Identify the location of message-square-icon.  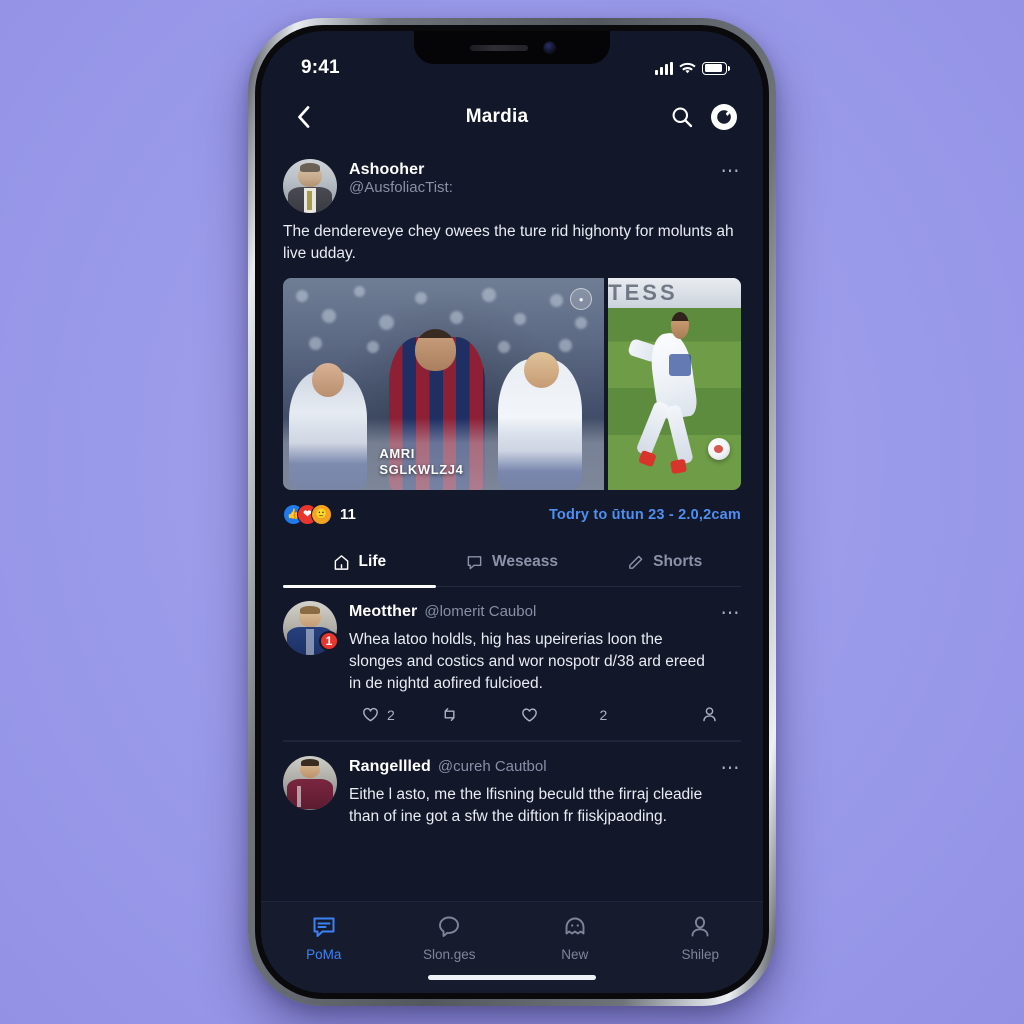
(324, 927).